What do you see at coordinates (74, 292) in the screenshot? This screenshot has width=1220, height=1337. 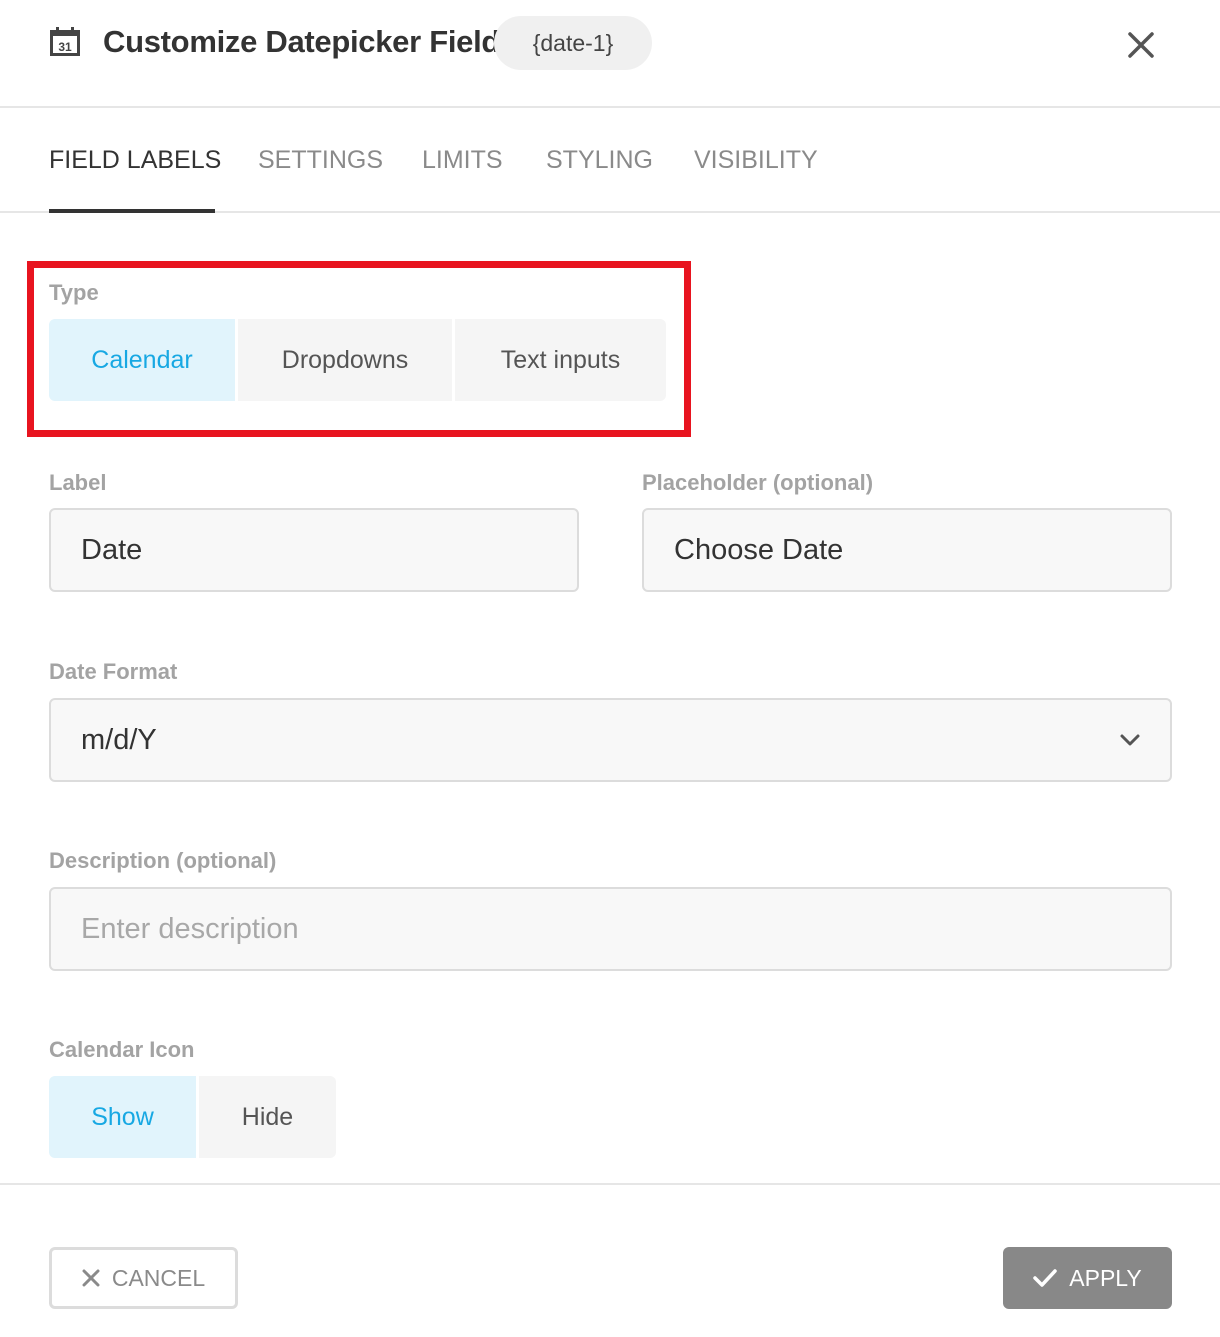 I see `type-label: Type` at bounding box center [74, 292].